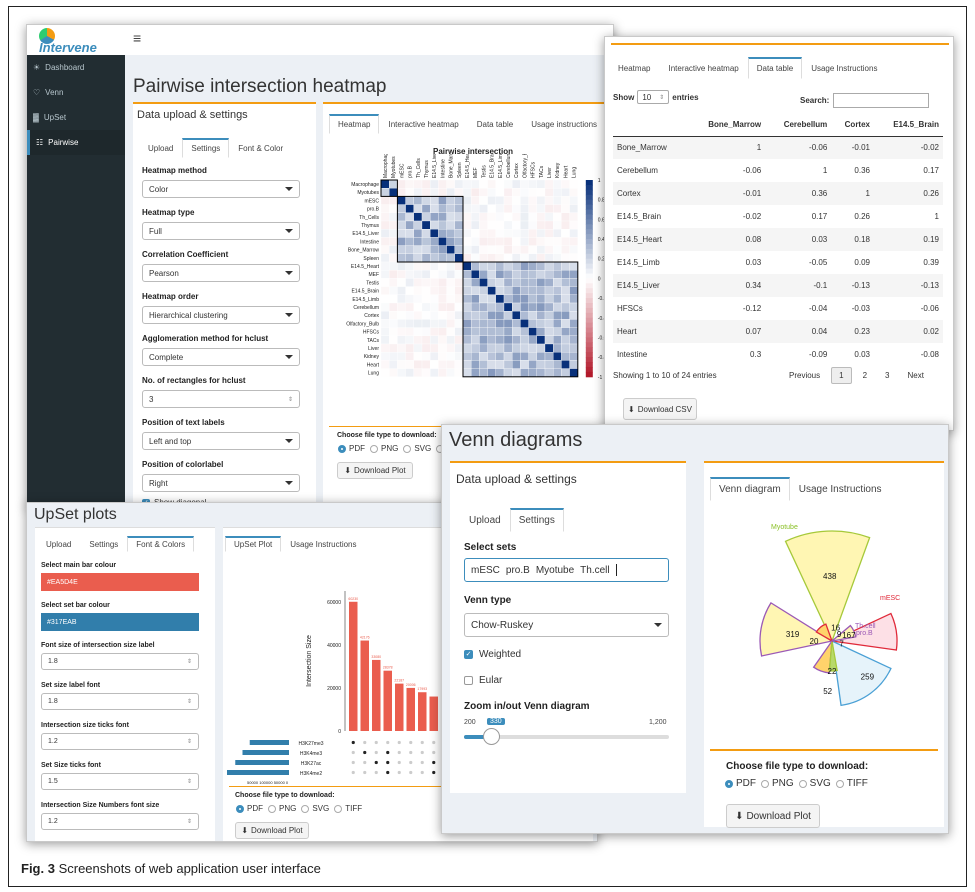 Image resolution: width=975 pixels, height=892 pixels. Describe the element at coordinates (931, 170) in the screenshot. I see `table-cell: 0.17` at that location.